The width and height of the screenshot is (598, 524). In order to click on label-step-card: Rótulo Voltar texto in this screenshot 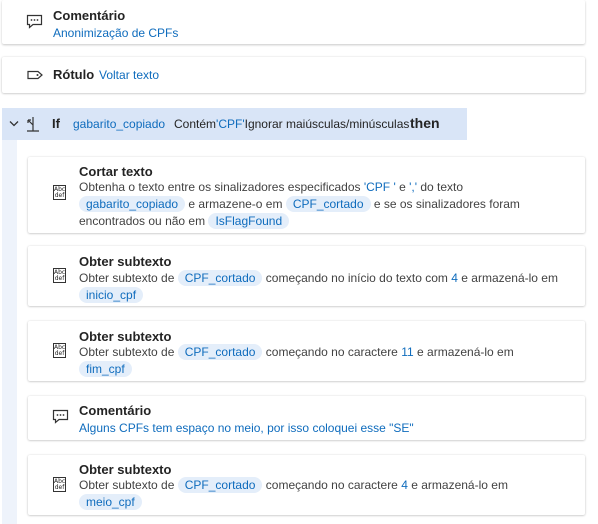, I will do `click(293, 75)`.